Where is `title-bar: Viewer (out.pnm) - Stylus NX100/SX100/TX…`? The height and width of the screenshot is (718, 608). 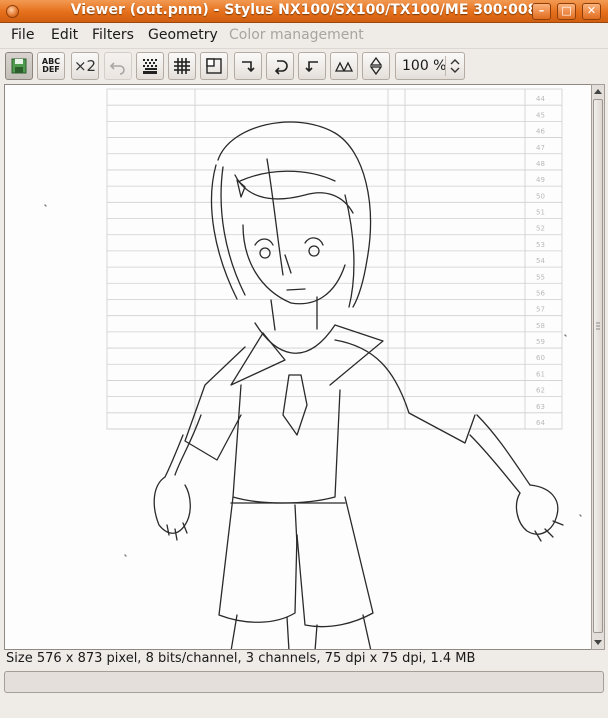
title-bar: Viewer (out.pnm) - Stylus NX100/SX100/TX… is located at coordinates (304, 11).